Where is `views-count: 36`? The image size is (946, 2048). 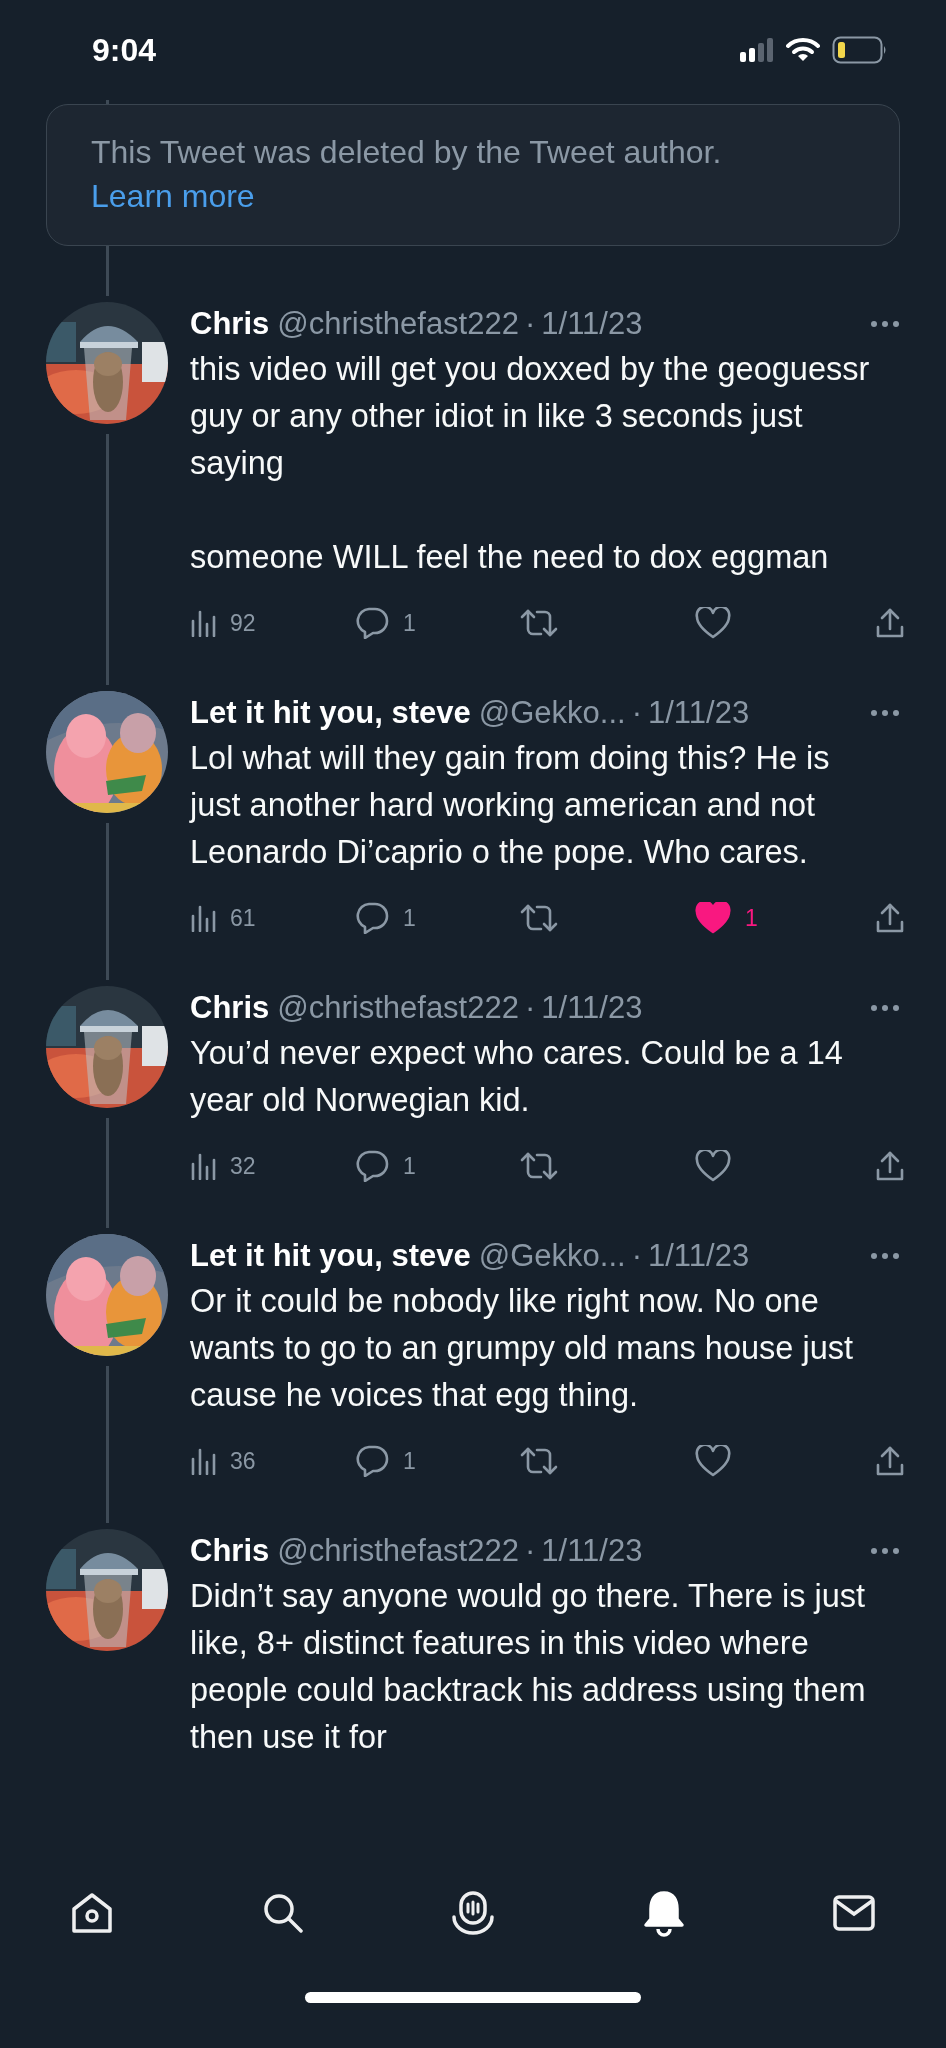 views-count: 36 is located at coordinates (243, 1461).